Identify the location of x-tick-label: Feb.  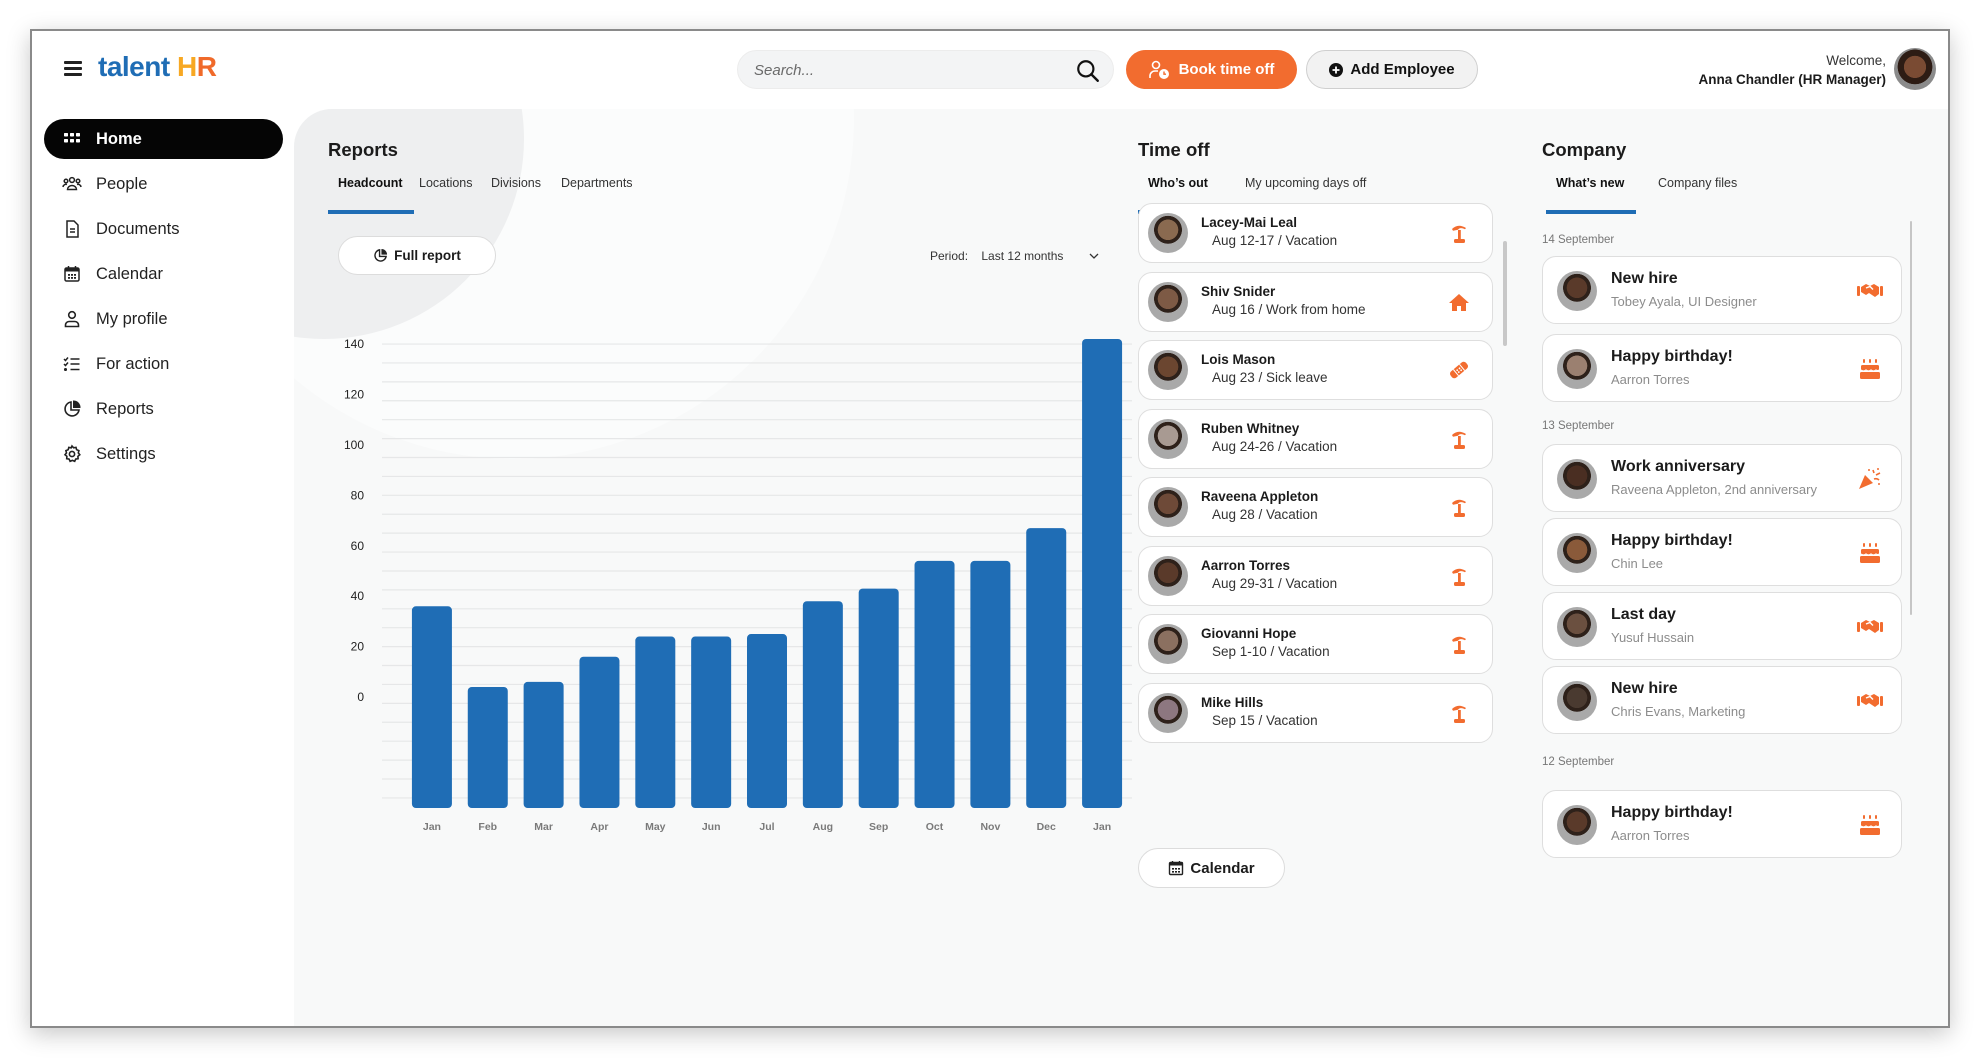
(487, 827).